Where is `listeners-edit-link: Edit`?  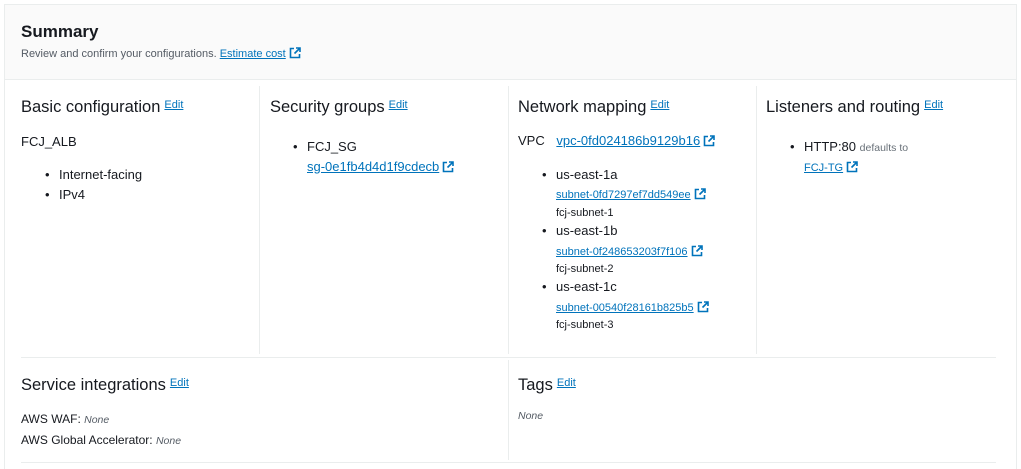
listeners-edit-link: Edit is located at coordinates (933, 105).